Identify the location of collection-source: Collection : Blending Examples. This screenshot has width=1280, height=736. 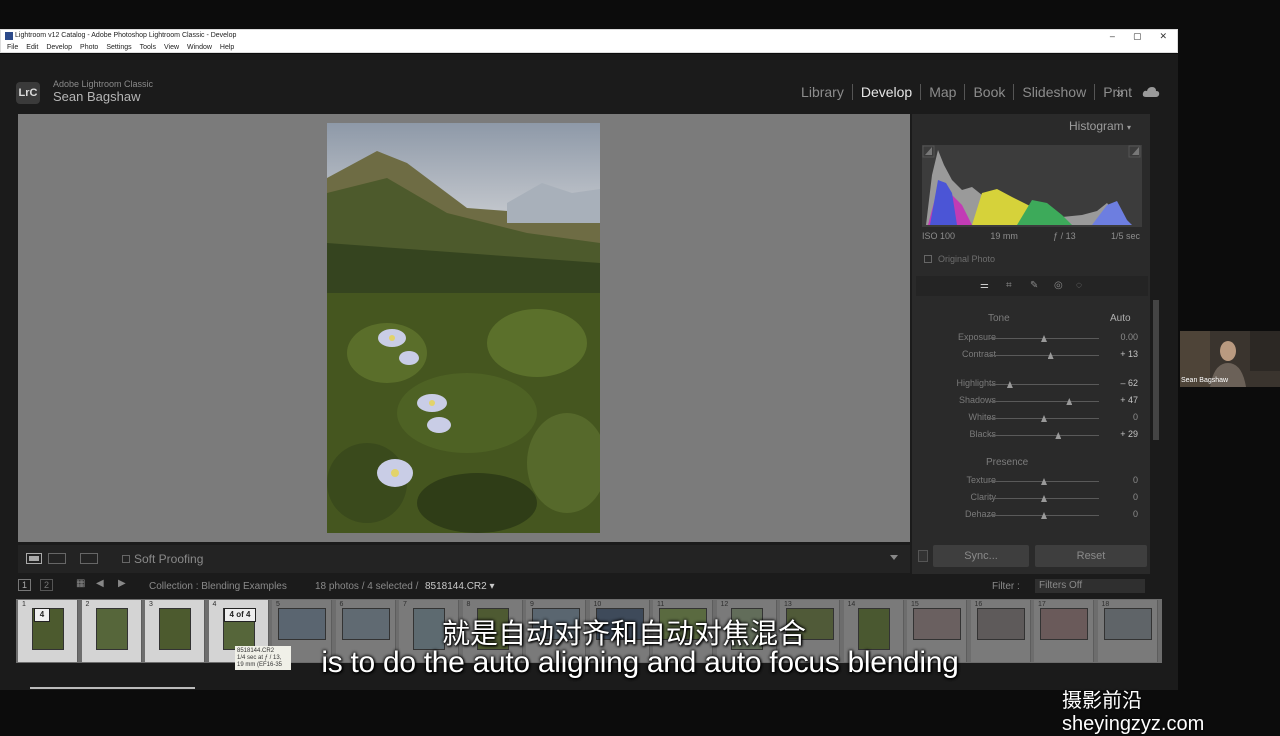
(218, 586).